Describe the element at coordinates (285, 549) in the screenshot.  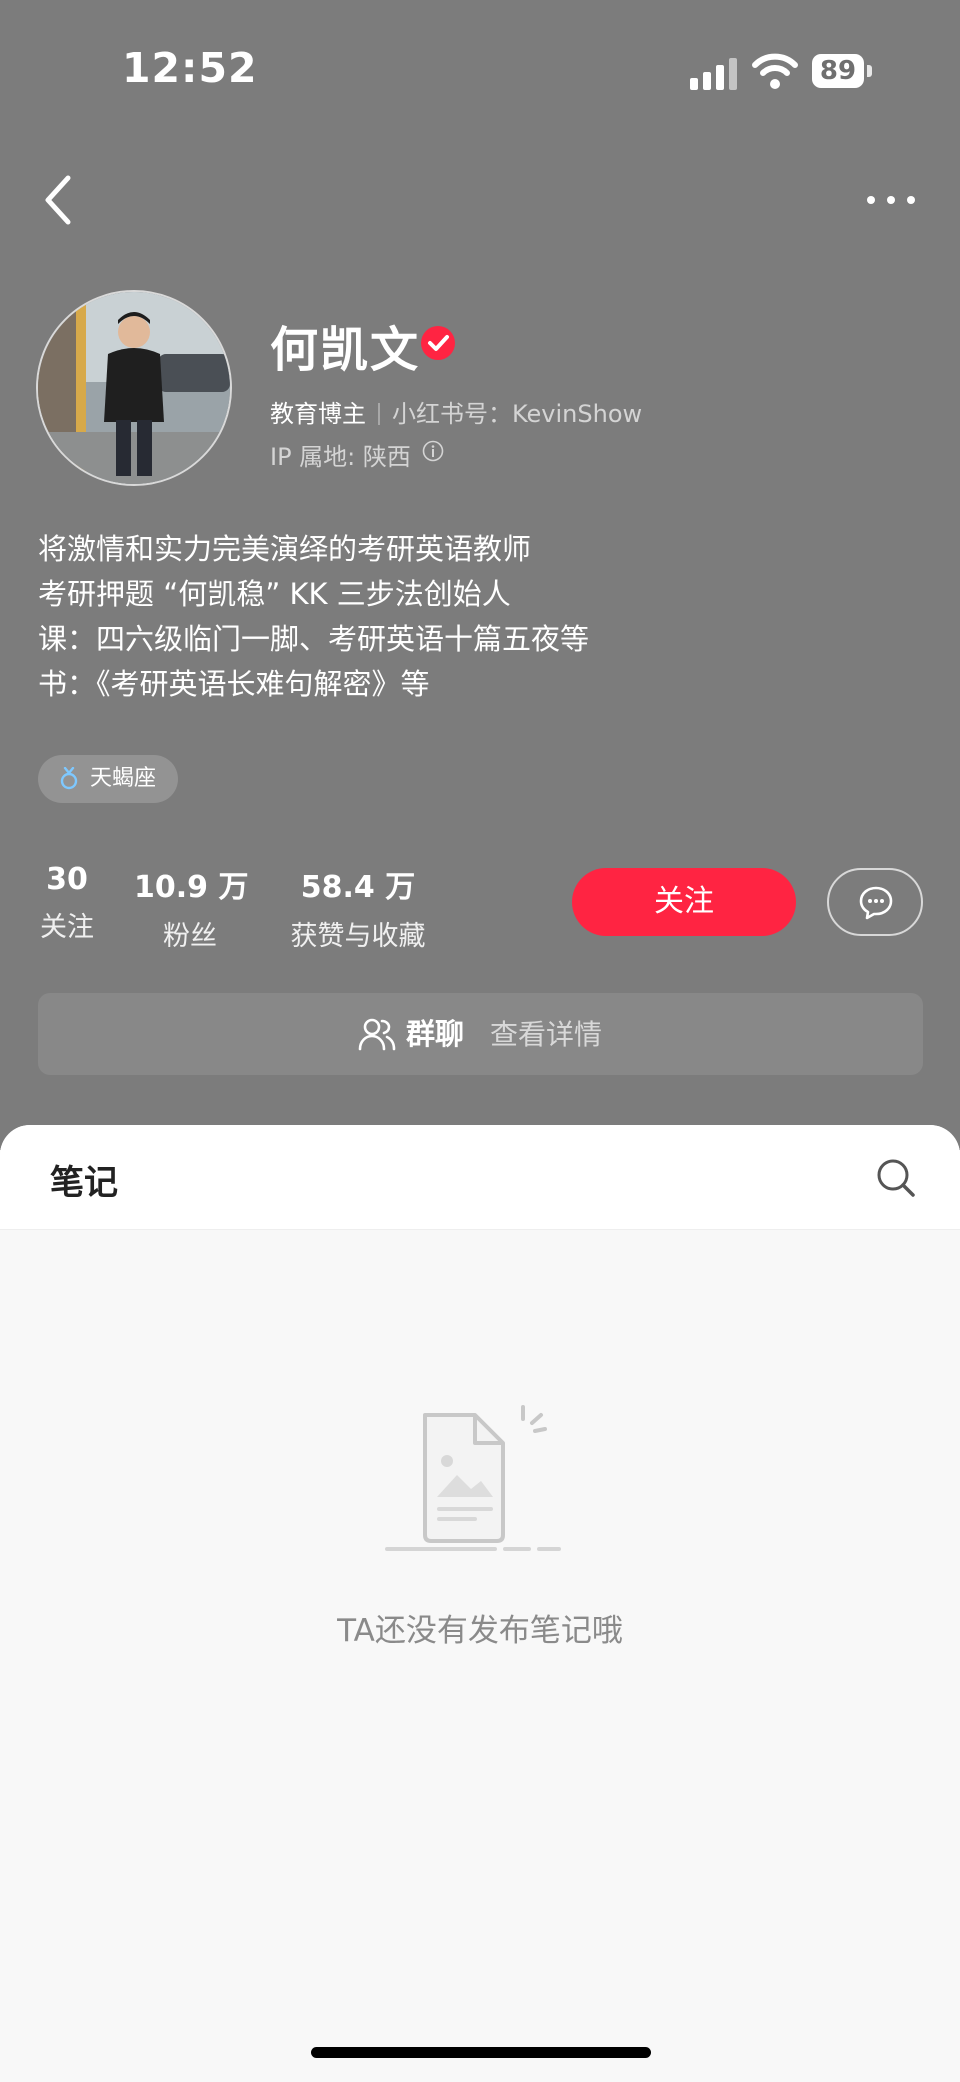
I see `bio-line: 将激情和实力完美演绎的考研英语教师` at that location.